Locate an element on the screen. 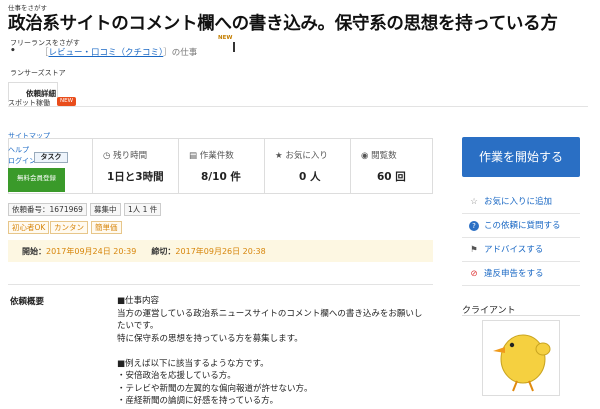 The height and width of the screenshot is (409, 600). overview-label: 依頼概要 is located at coordinates (27, 302).